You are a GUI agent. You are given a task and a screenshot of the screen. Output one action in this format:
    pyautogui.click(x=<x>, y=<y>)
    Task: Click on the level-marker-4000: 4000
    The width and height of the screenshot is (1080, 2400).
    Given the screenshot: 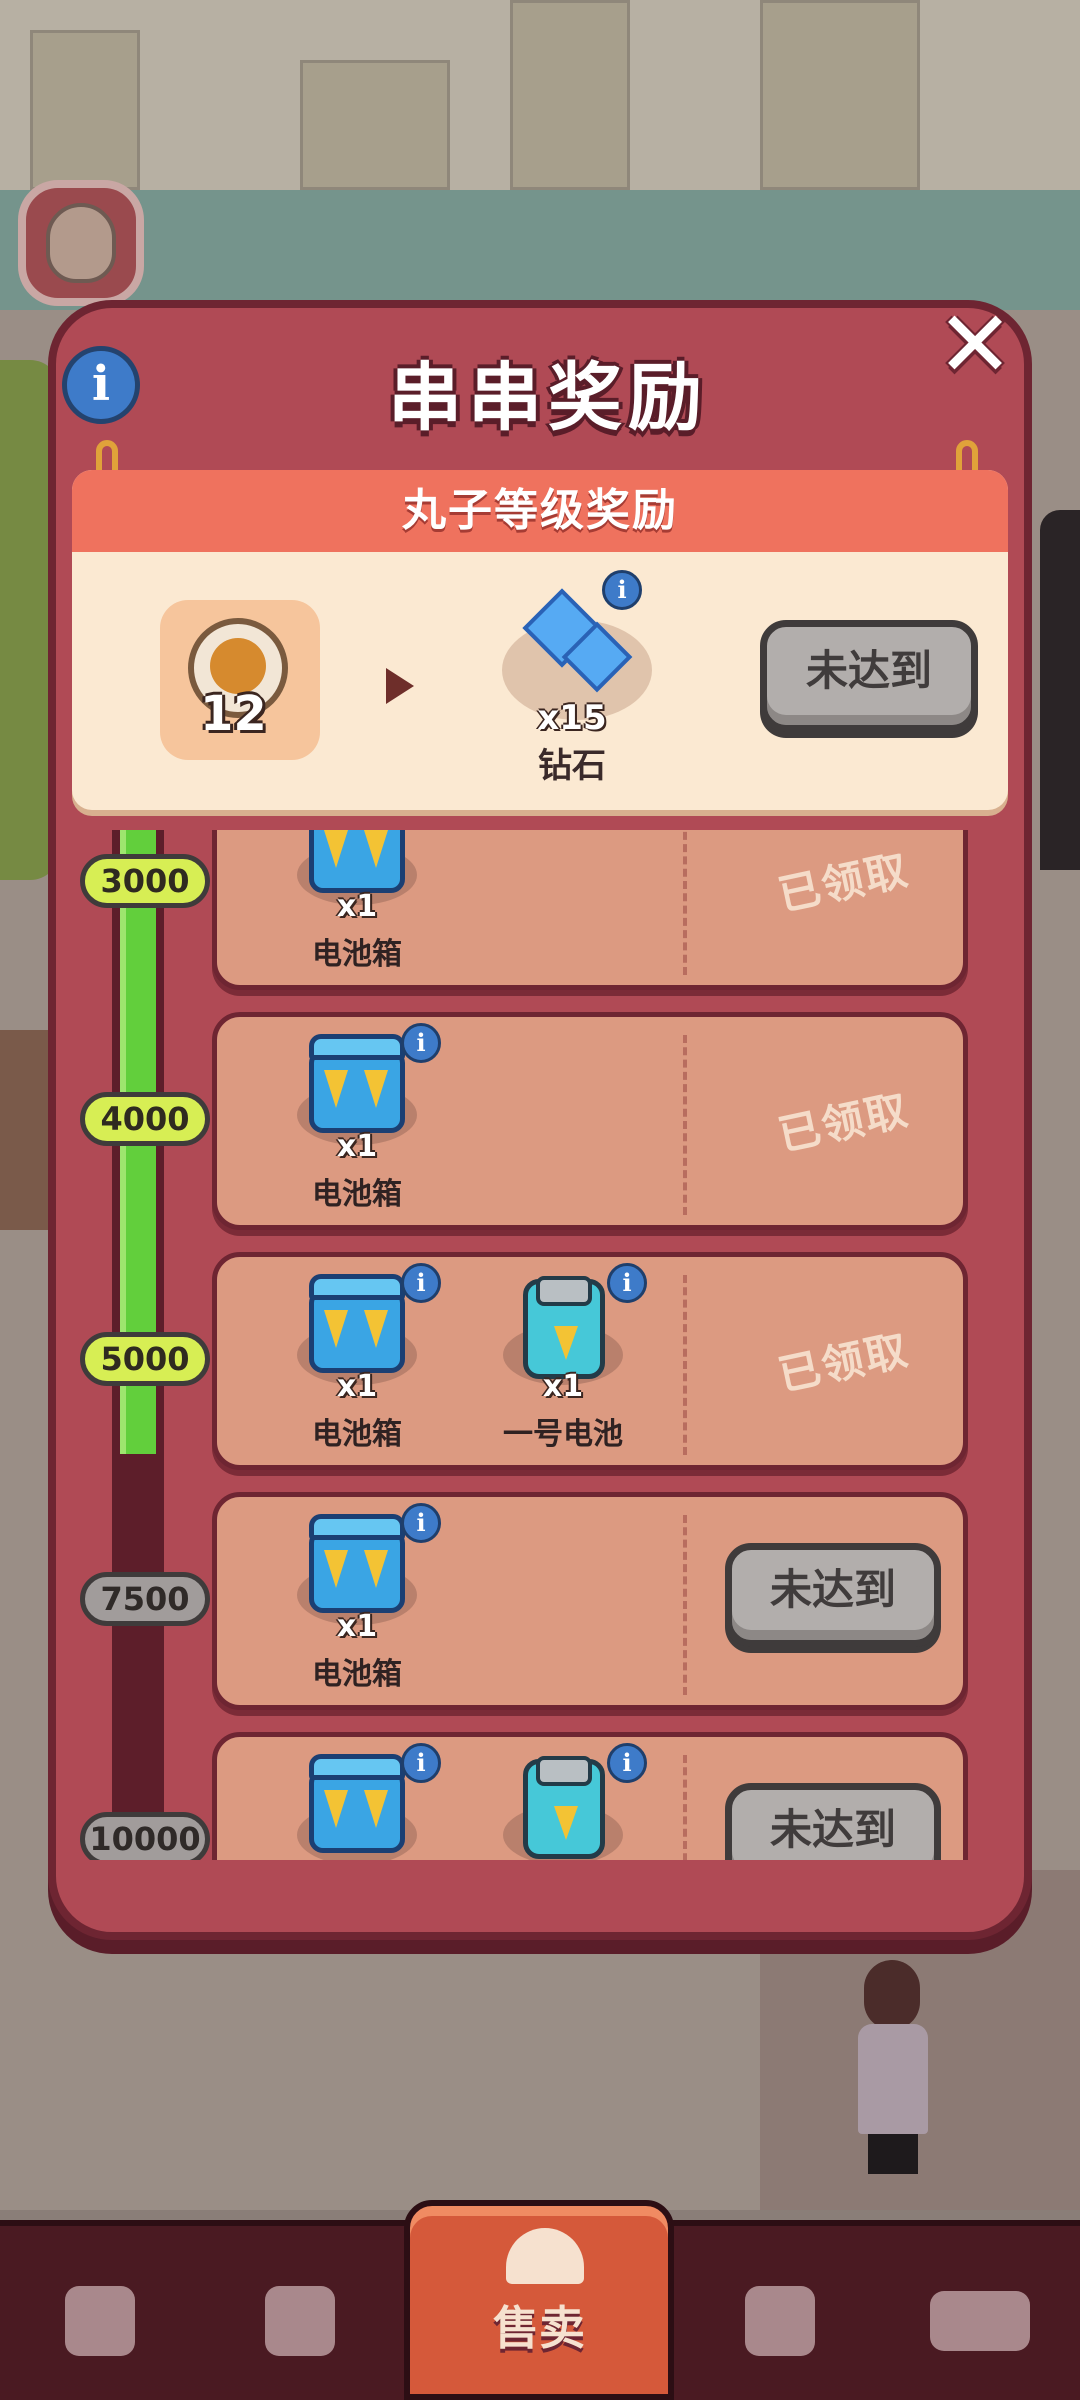 What is the action you would take?
    pyautogui.click(x=145, y=1119)
    